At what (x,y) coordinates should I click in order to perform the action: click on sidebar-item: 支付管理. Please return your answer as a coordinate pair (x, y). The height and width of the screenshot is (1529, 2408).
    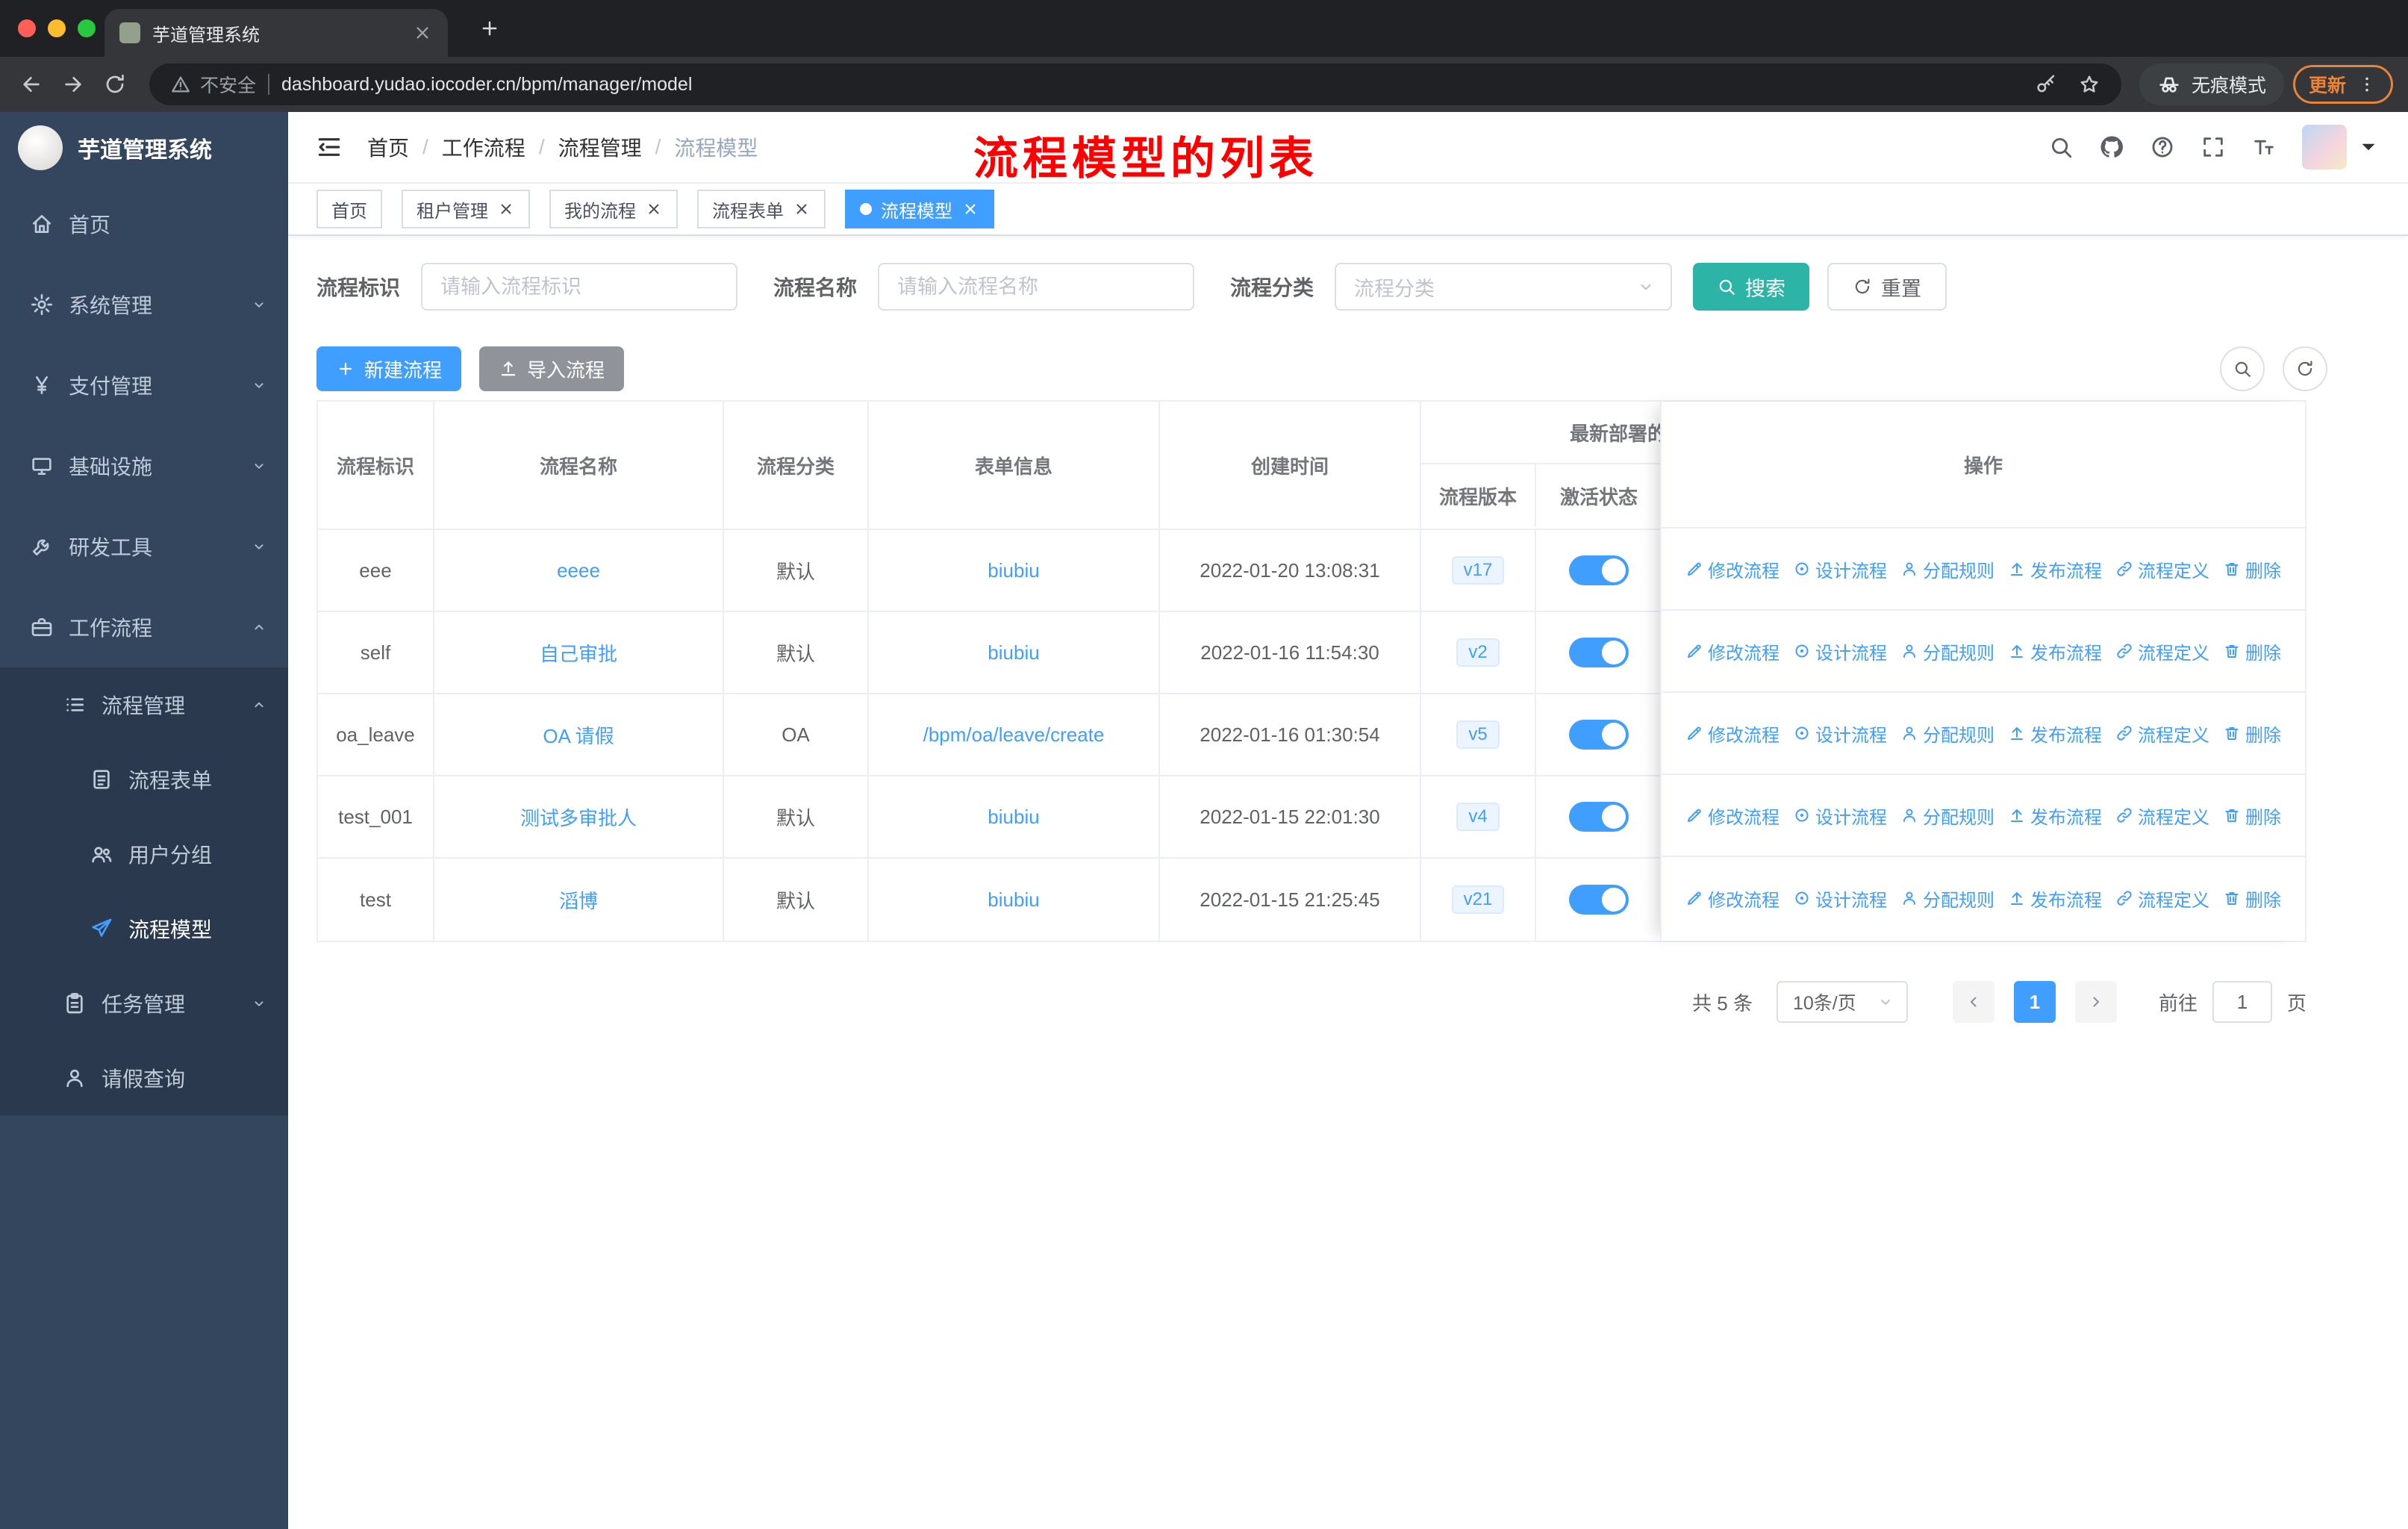
    Looking at the image, I should click on (144, 386).